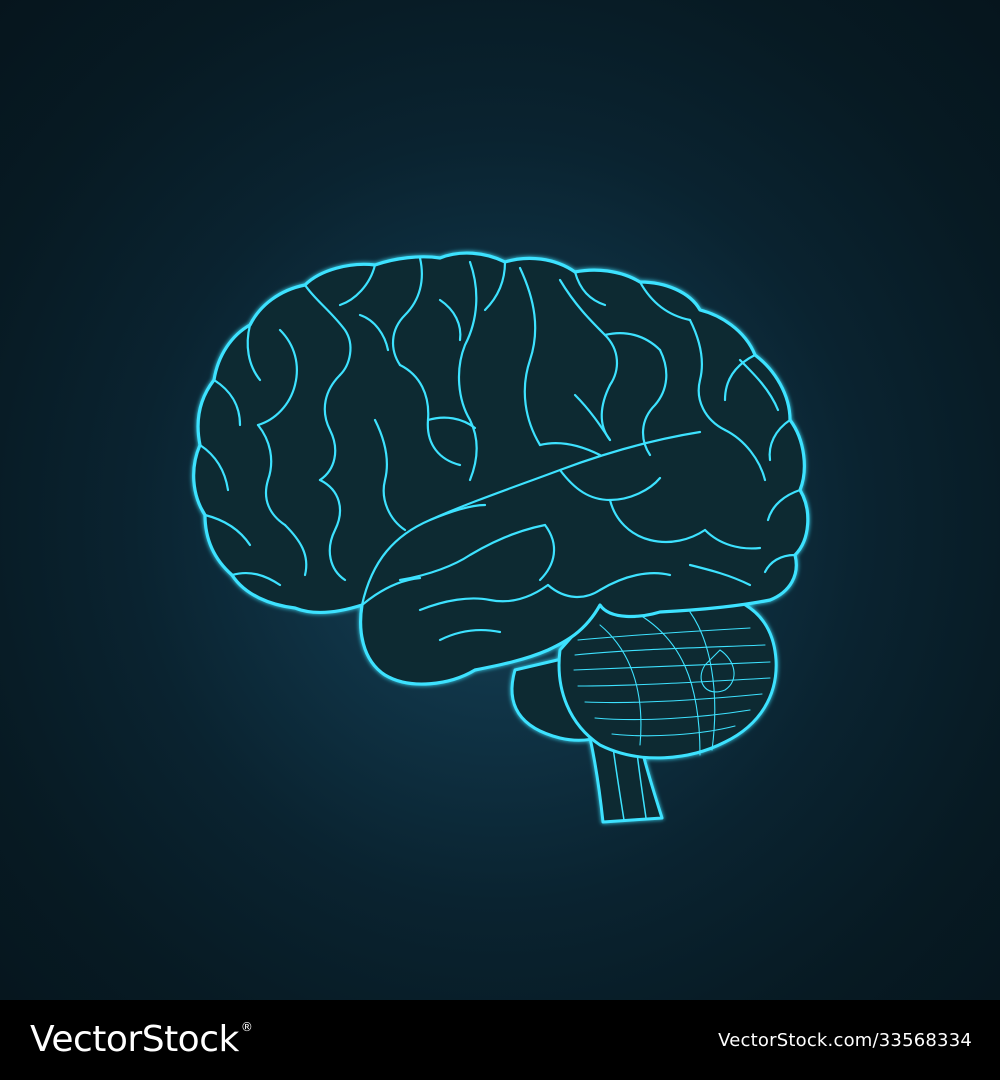 The width and height of the screenshot is (1000, 1080). Describe the element at coordinates (500, 1040) in the screenshot. I see `footer-bar: VectorStock ® VectorStock.com/33568334` at that location.